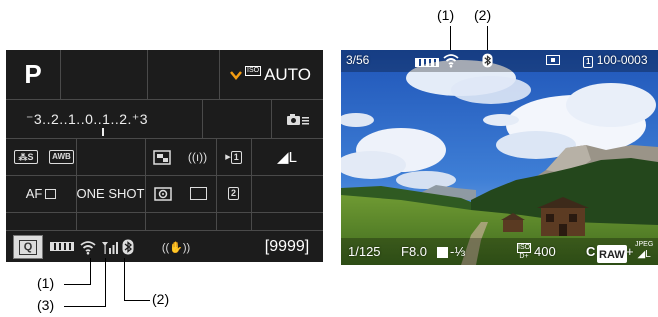 Image resolution: width=658 pixels, height=317 pixels. Describe the element at coordinates (287, 74) in the screenshot. I see `iso-auto-label: AUTO` at that location.